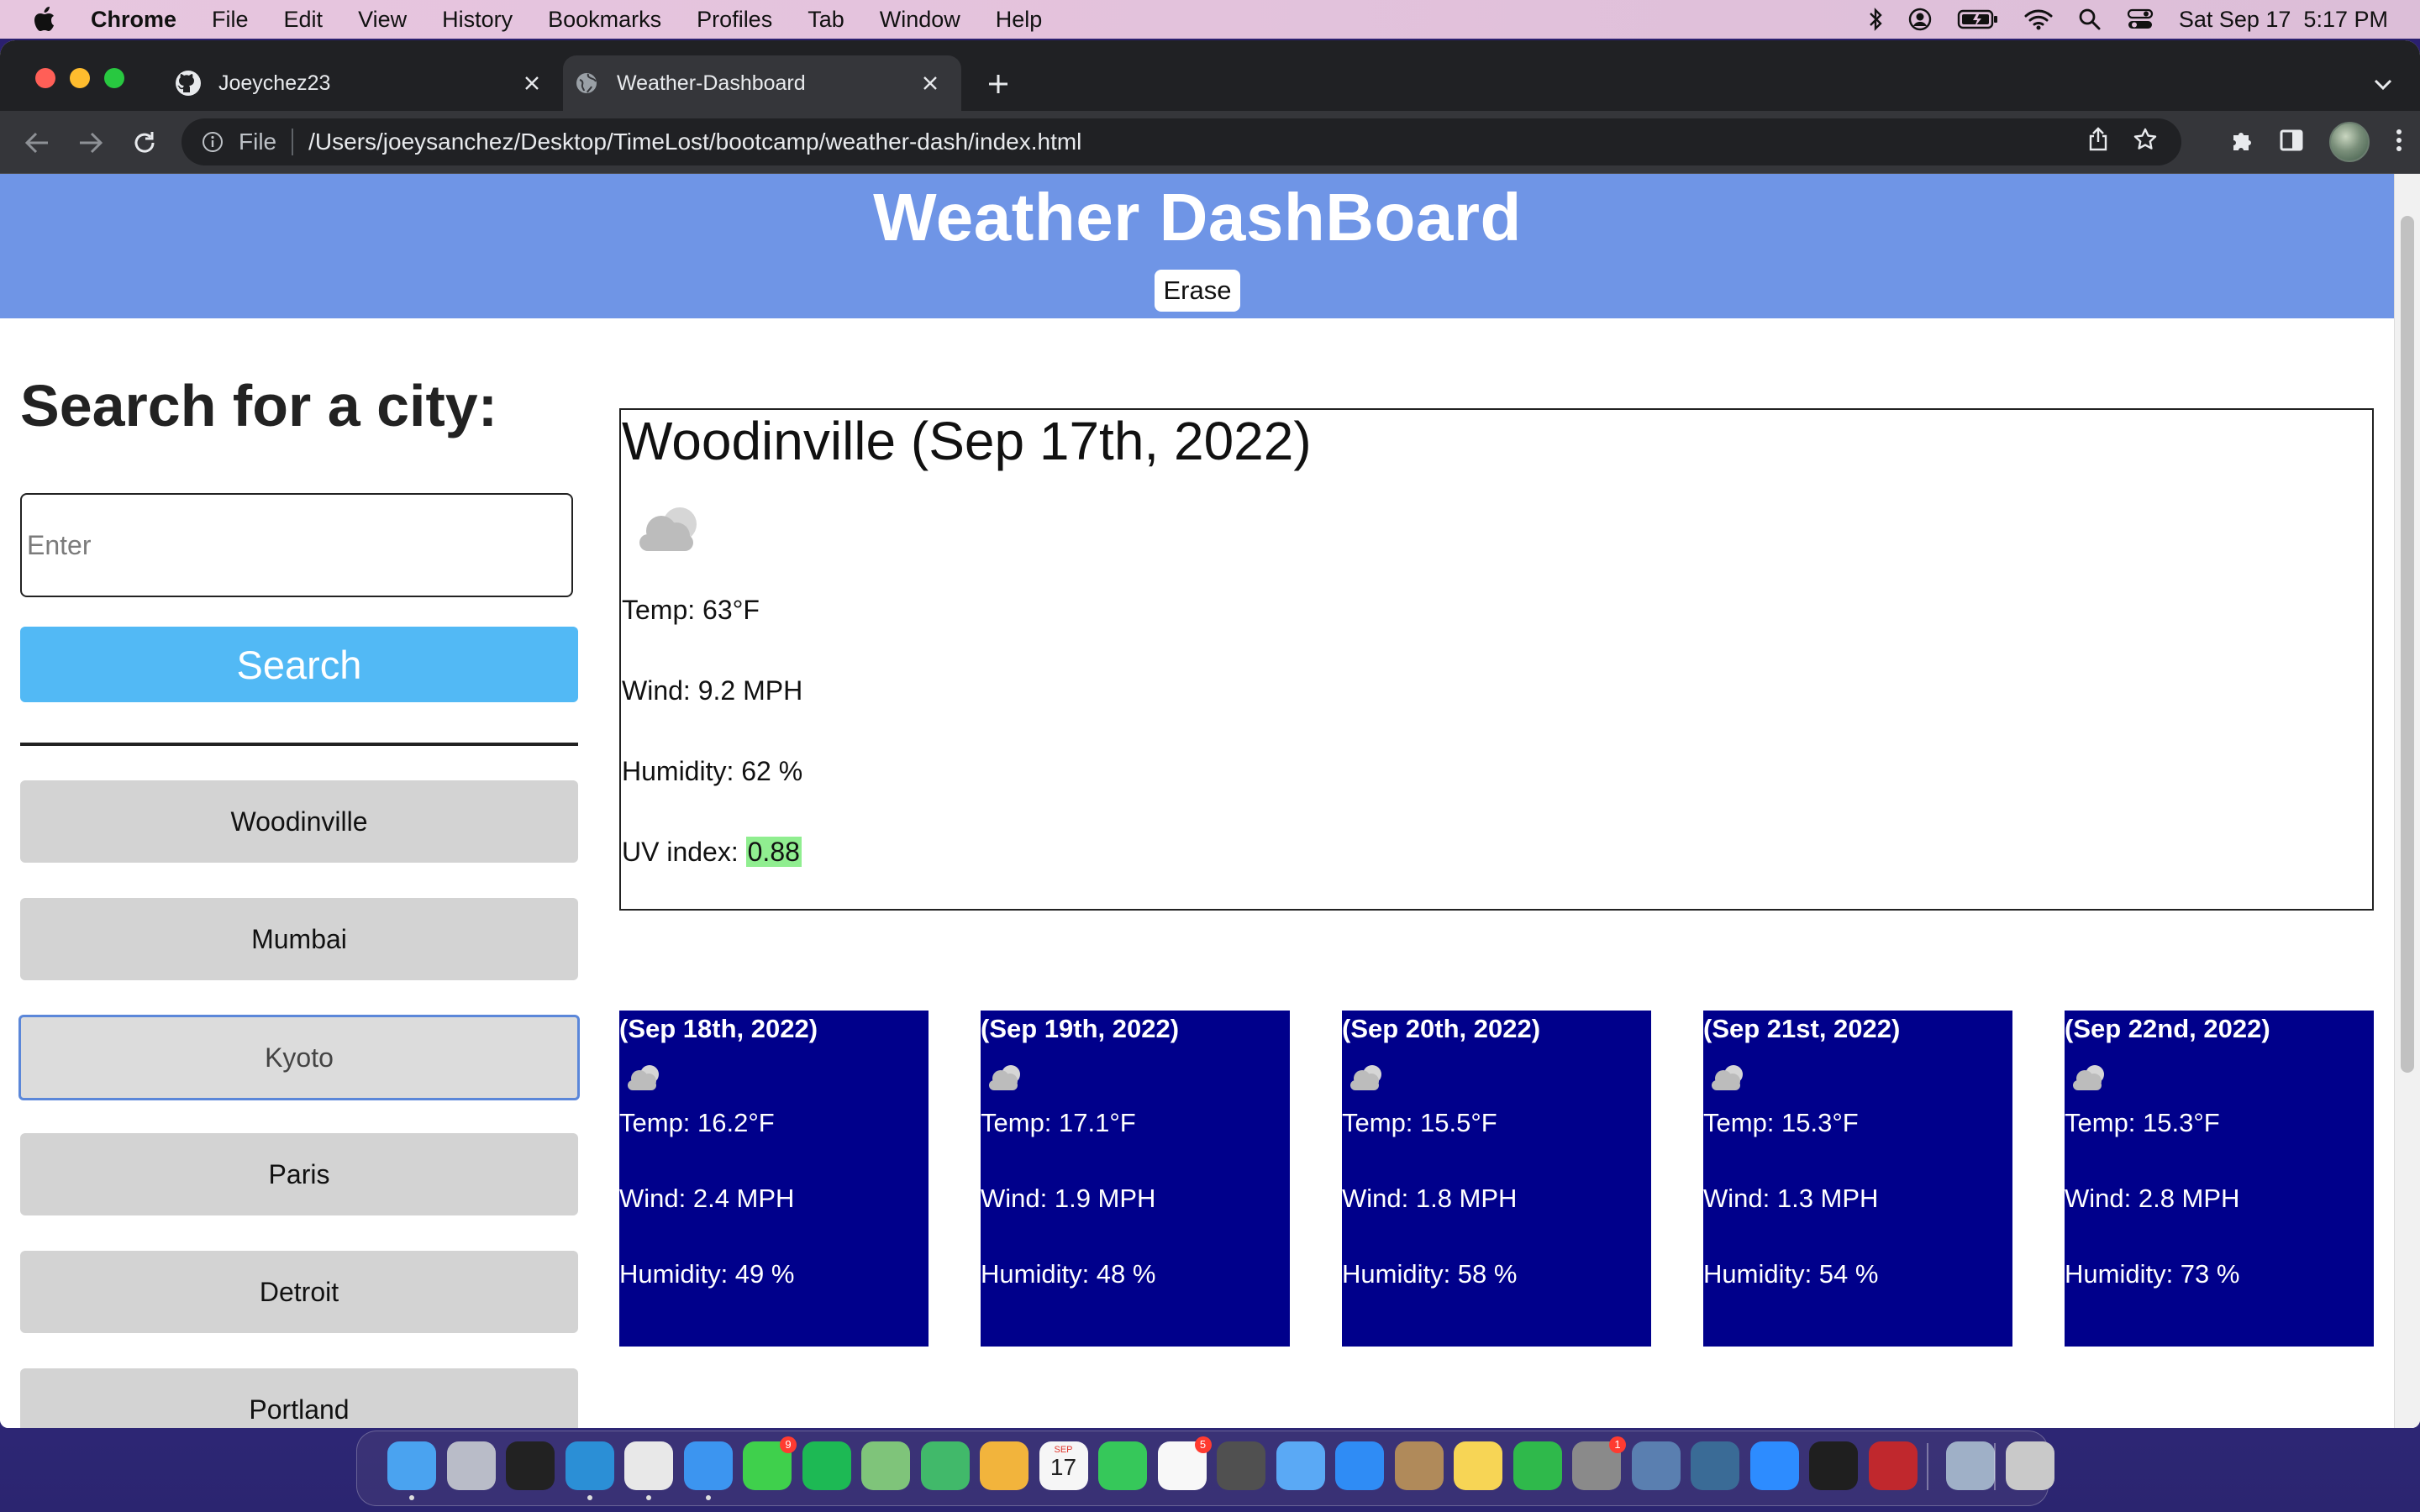 This screenshot has width=2420, height=1512. Describe the element at coordinates (1656, 1465) in the screenshot. I see `mysql-workbench-icon` at that location.